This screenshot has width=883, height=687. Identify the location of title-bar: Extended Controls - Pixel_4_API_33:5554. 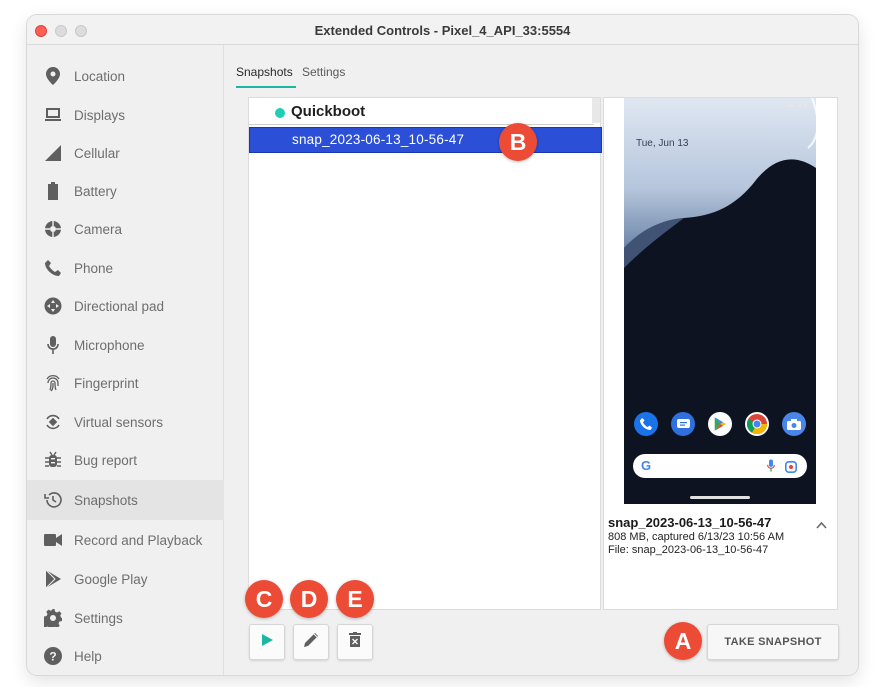
(442, 30).